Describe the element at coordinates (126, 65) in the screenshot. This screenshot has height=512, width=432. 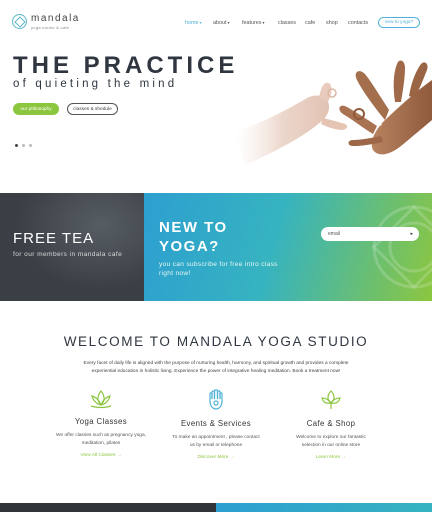
I see `hero-title: THE PRACTICE` at that location.